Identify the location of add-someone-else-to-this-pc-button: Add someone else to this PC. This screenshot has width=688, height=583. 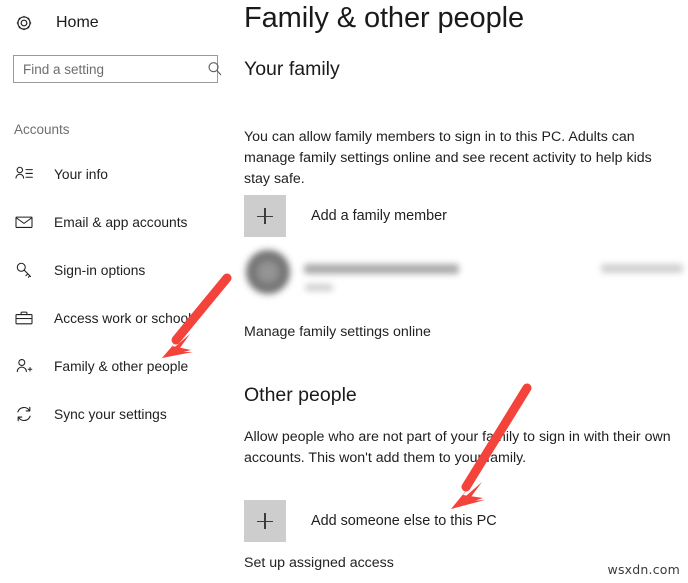
(370, 521).